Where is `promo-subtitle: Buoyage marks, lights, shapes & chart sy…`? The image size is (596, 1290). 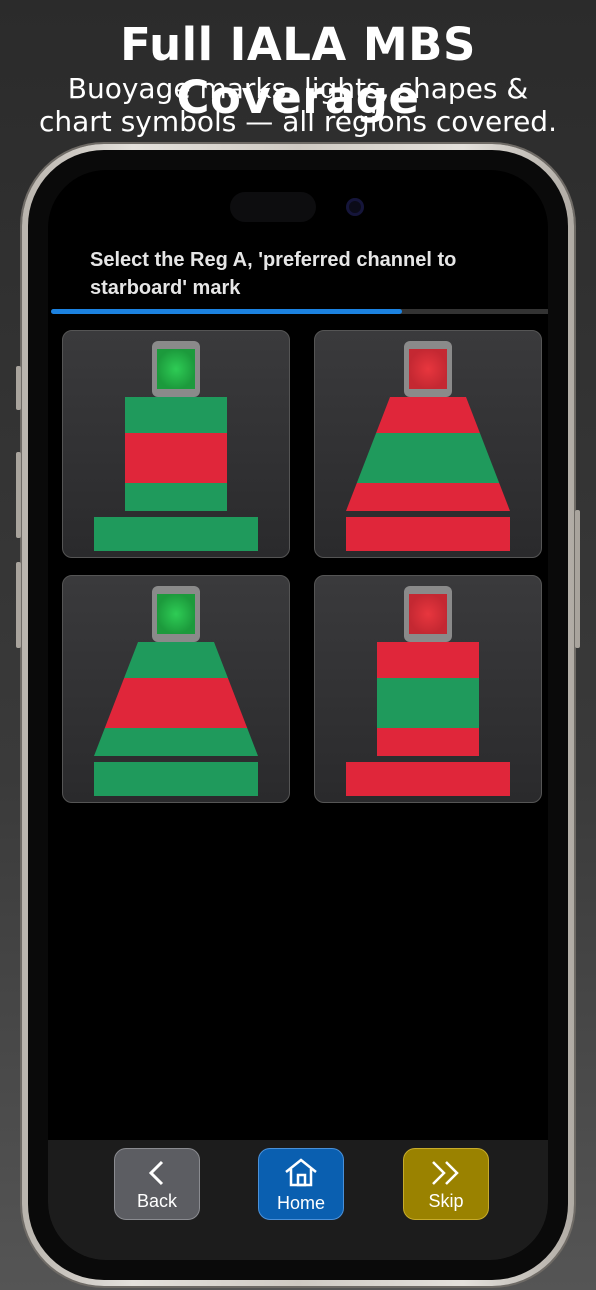 promo-subtitle: Buoyage marks, lights, shapes & chart sy… is located at coordinates (298, 105).